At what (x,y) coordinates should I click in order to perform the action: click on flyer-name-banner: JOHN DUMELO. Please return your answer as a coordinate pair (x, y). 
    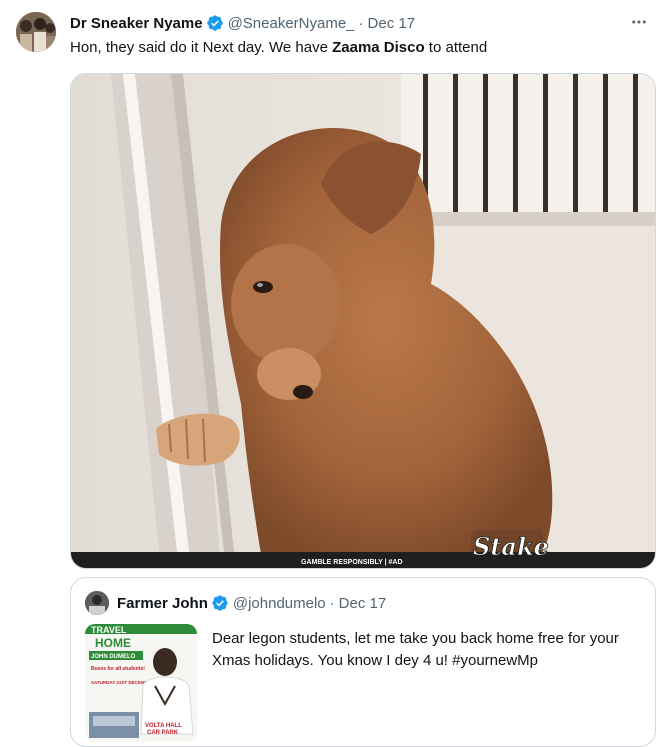
    Looking at the image, I should click on (113, 657).